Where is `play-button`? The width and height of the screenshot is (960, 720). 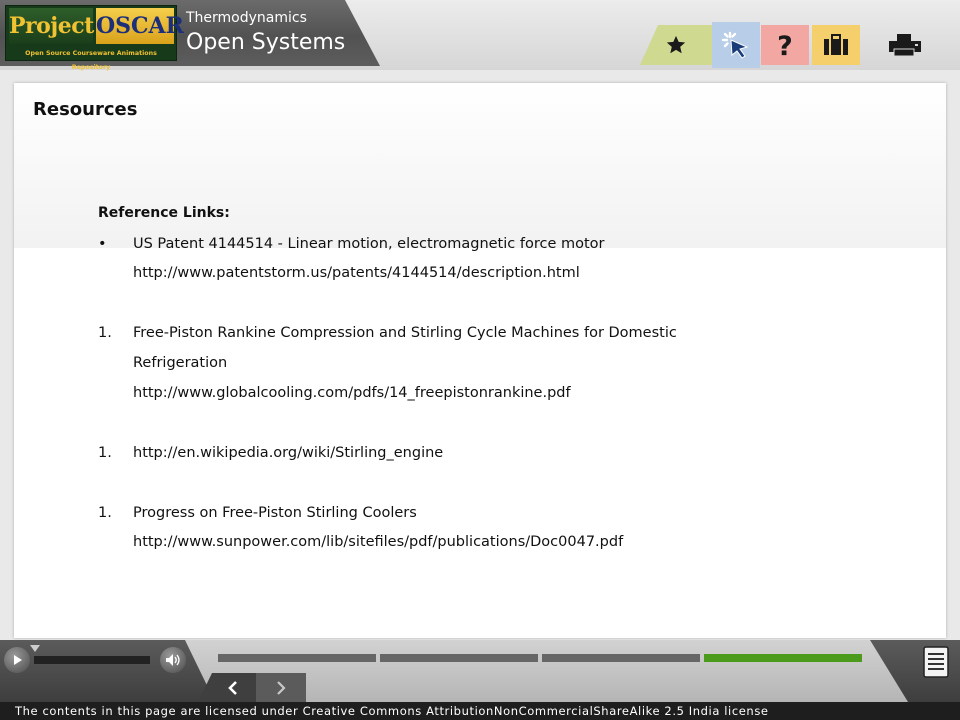 play-button is located at coordinates (17, 660).